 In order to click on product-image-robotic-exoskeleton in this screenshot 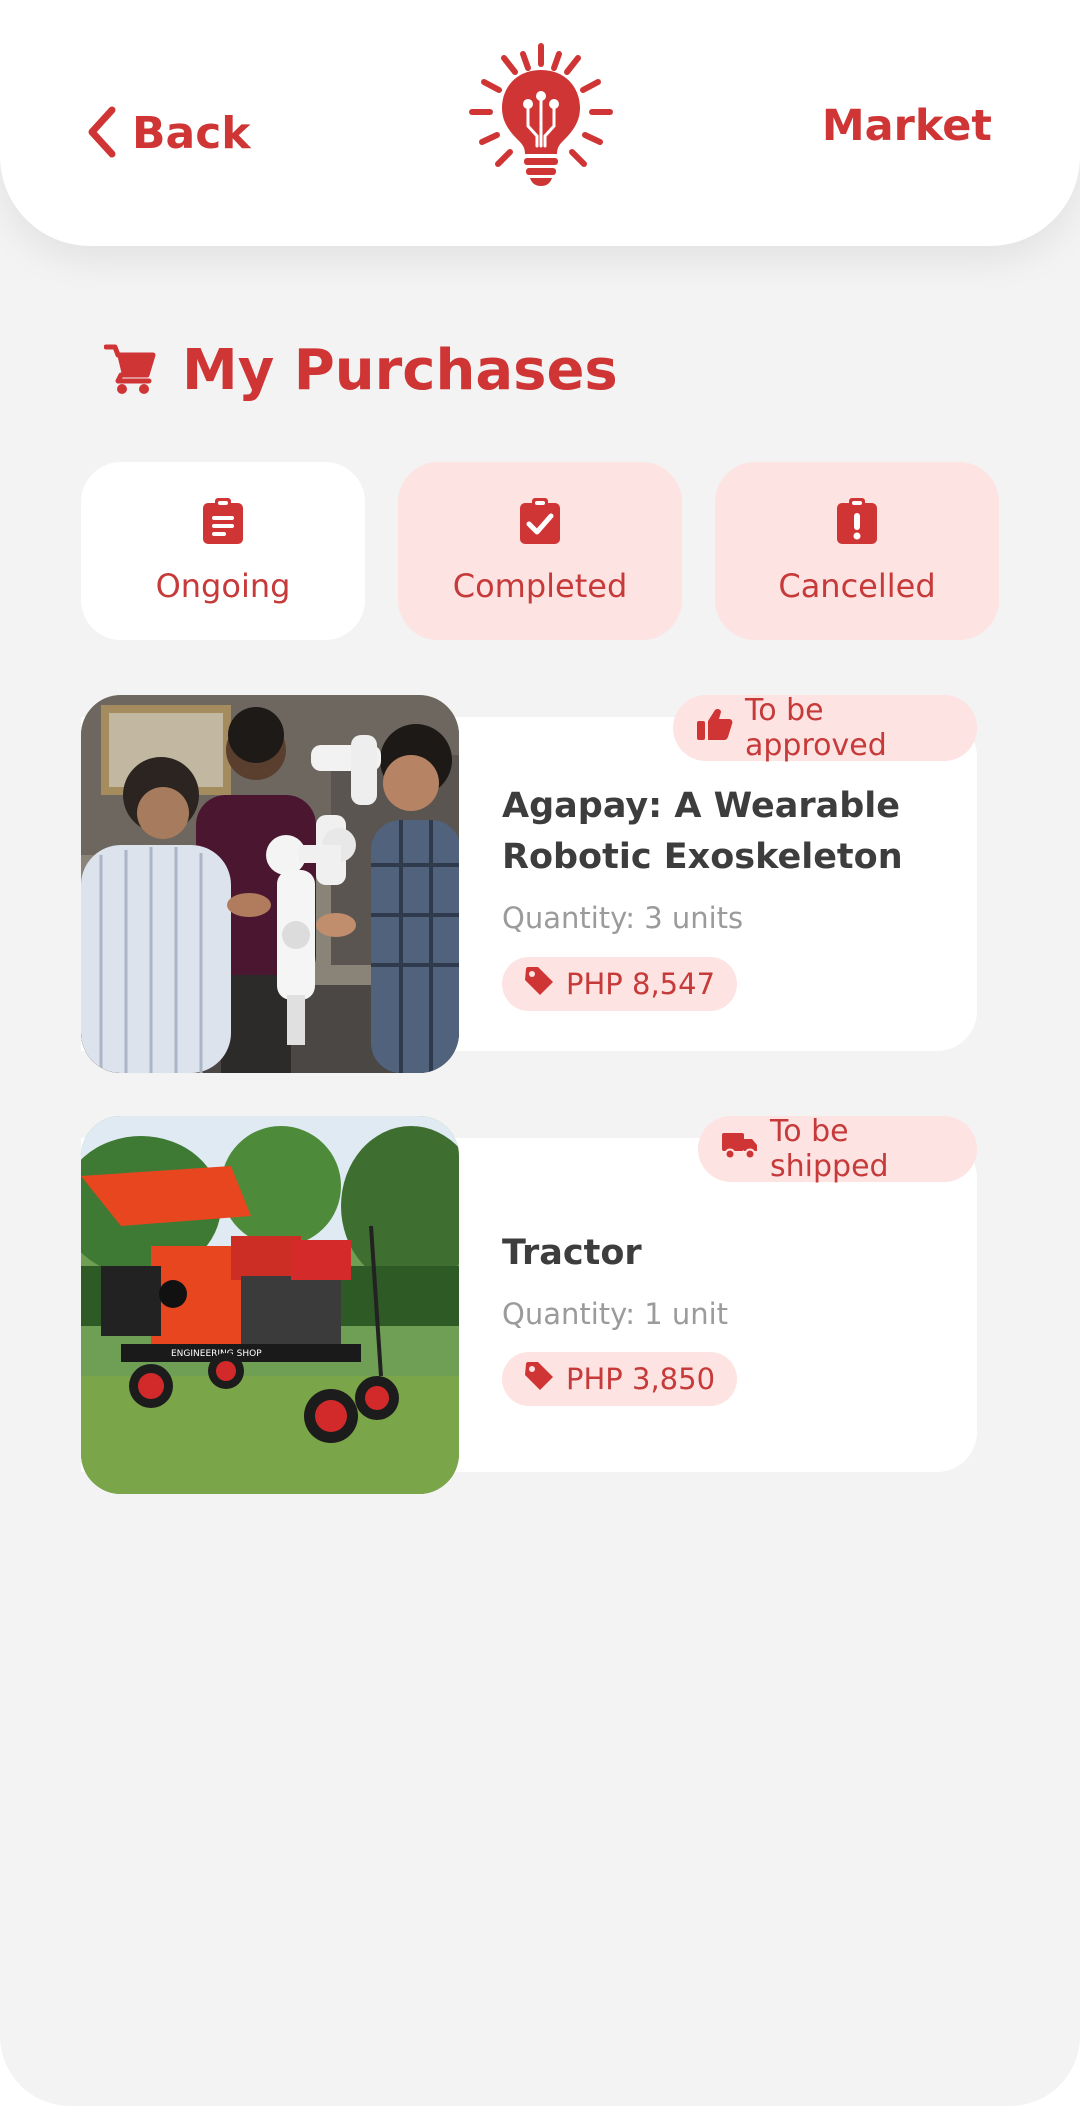, I will do `click(270, 884)`.